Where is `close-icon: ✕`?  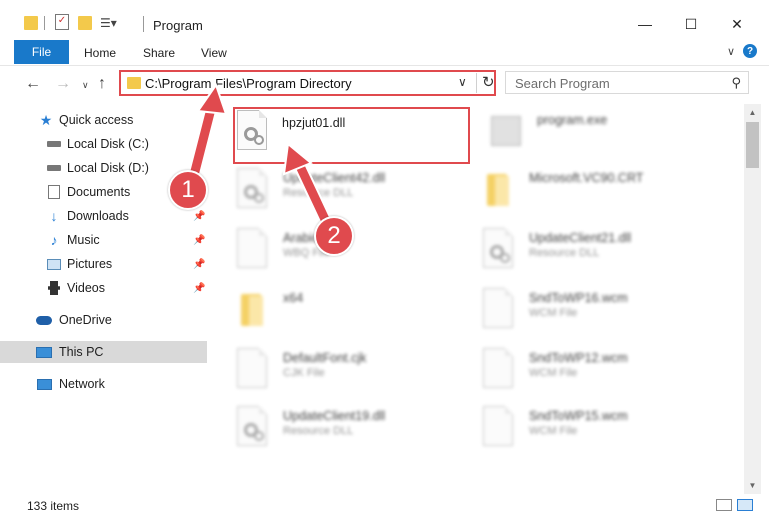
close-icon: ✕ is located at coordinates (737, 23).